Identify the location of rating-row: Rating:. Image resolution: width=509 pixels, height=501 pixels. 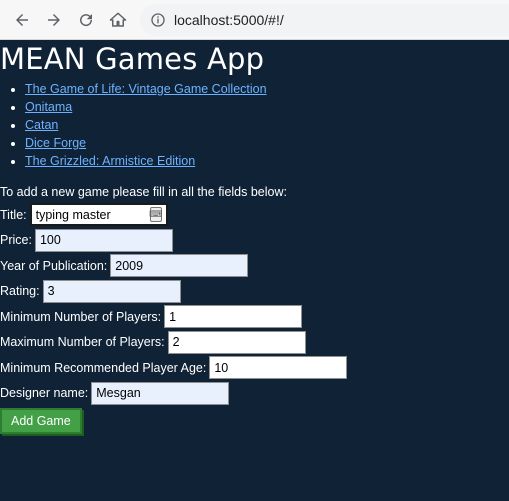
(254, 292).